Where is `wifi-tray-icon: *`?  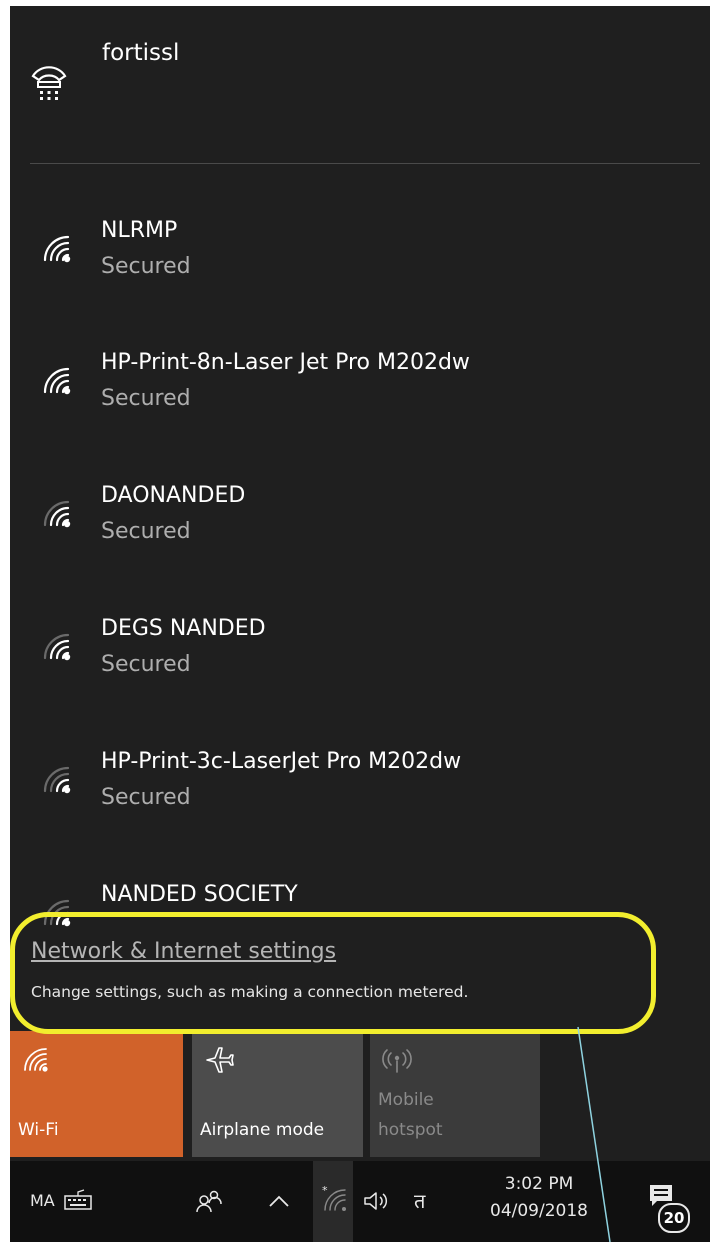
wifi-tray-icon: * is located at coordinates (334, 1198).